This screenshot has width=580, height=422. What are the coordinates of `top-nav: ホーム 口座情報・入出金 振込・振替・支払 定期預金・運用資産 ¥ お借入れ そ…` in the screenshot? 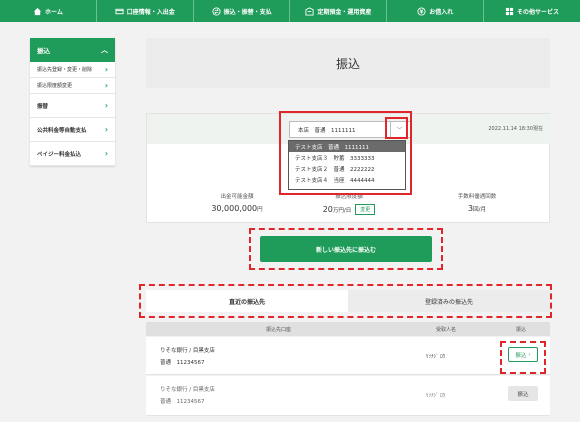 It's located at (290, 11).